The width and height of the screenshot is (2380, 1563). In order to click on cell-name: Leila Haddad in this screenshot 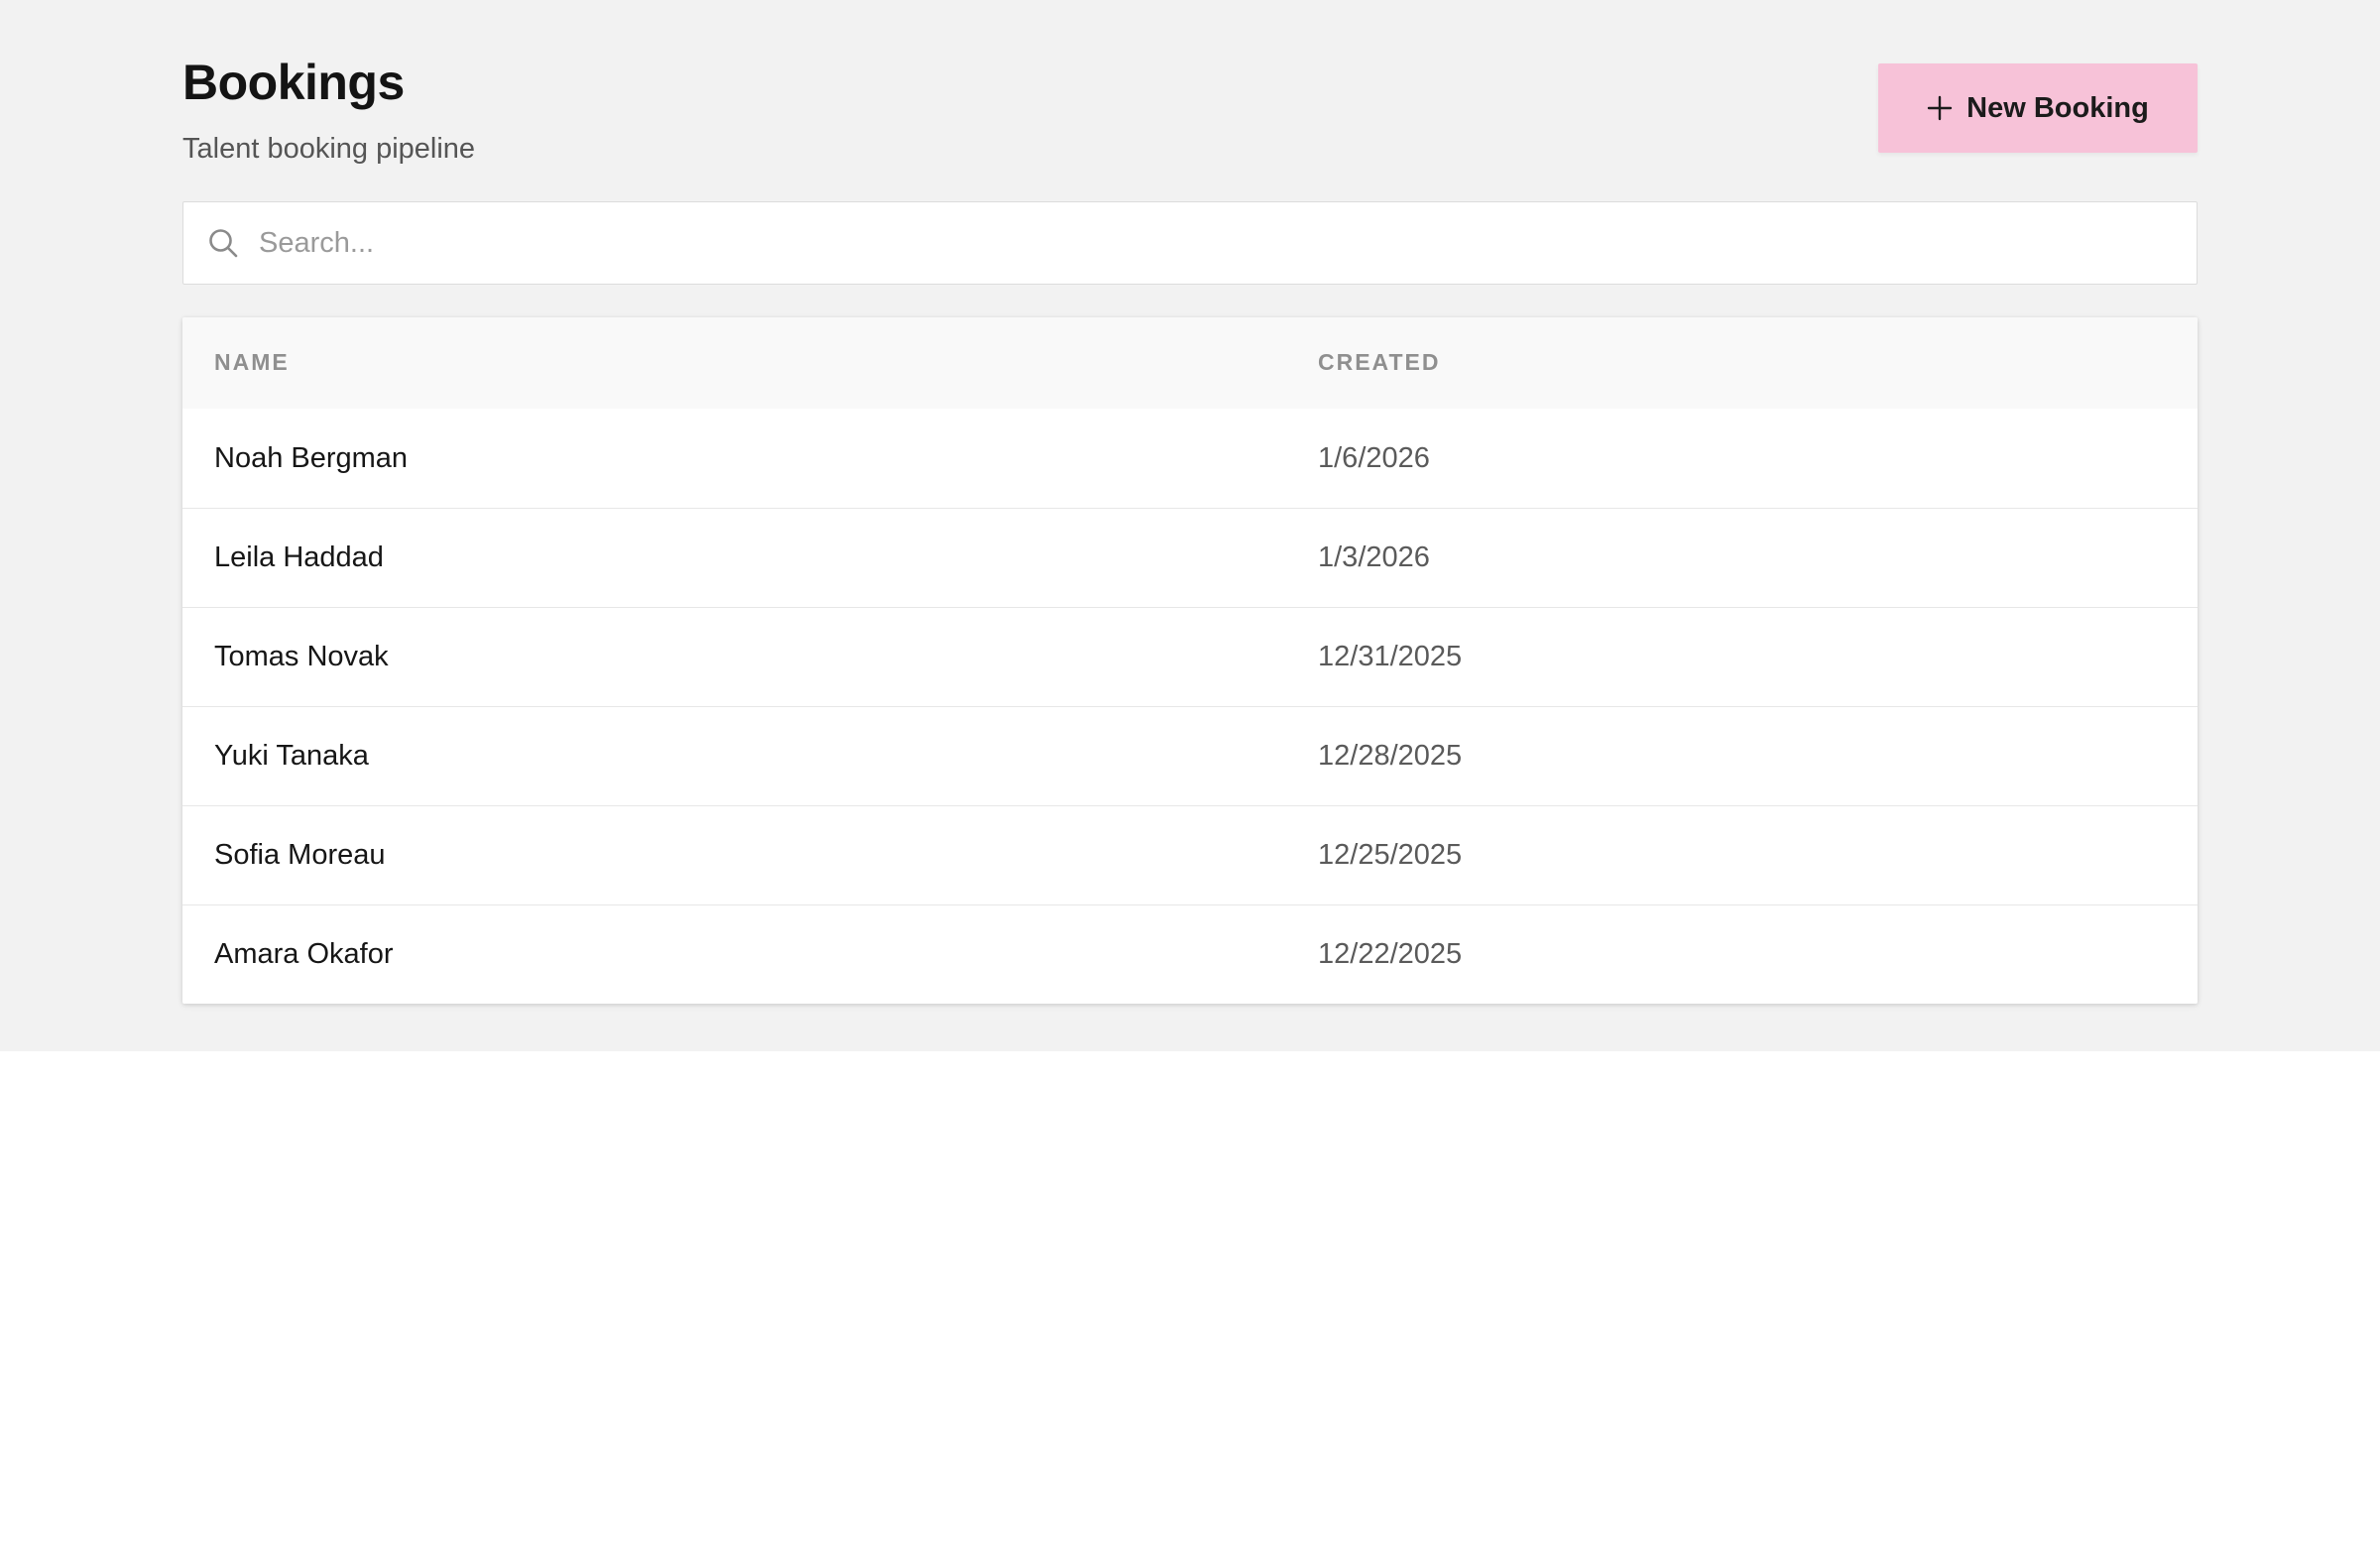, I will do `click(299, 557)`.